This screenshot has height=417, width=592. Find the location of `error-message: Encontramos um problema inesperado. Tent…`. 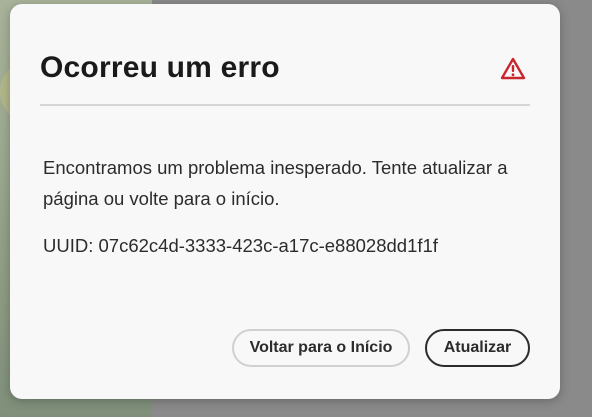

error-message: Encontramos um problema inesperado. Tent… is located at coordinates (275, 183).